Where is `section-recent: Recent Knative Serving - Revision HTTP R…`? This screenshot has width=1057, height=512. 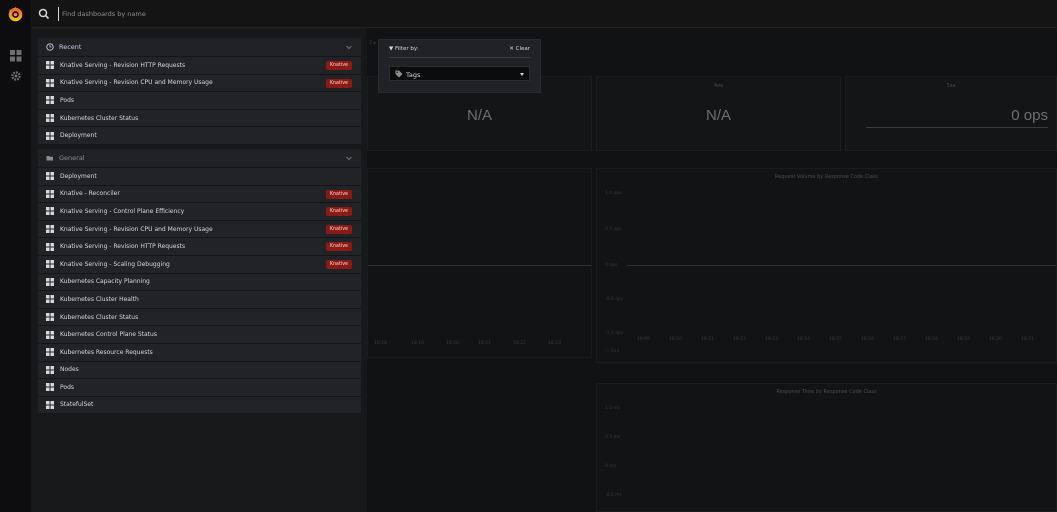
section-recent: Recent Knative Serving - Revision HTTP R… is located at coordinates (199, 91).